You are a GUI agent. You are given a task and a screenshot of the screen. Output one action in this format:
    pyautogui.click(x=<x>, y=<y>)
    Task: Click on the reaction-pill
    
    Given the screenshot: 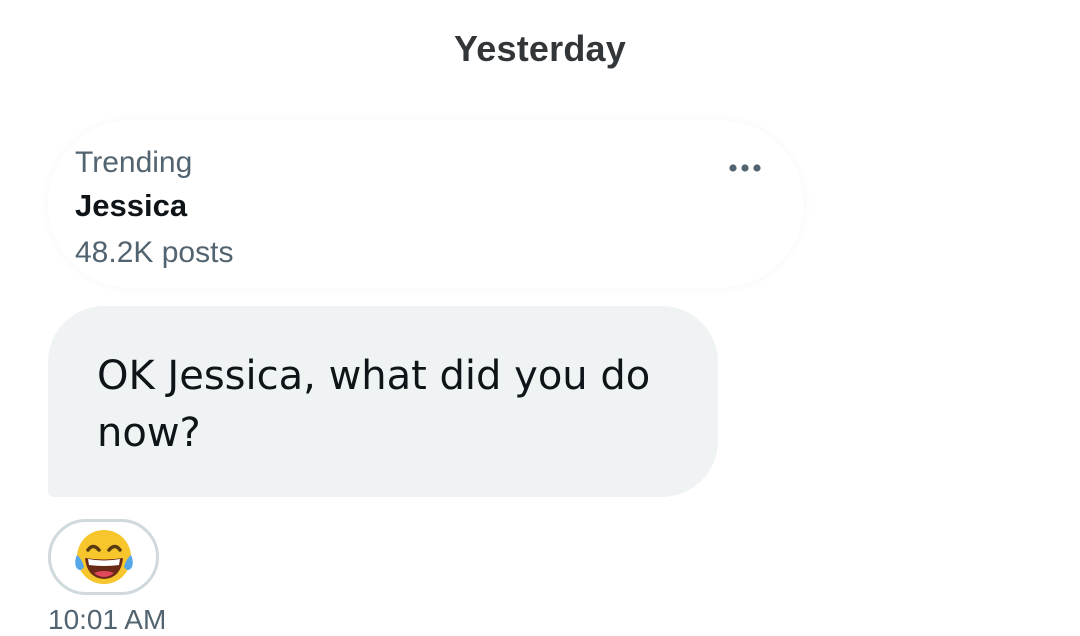 What is the action you would take?
    pyautogui.click(x=103, y=557)
    